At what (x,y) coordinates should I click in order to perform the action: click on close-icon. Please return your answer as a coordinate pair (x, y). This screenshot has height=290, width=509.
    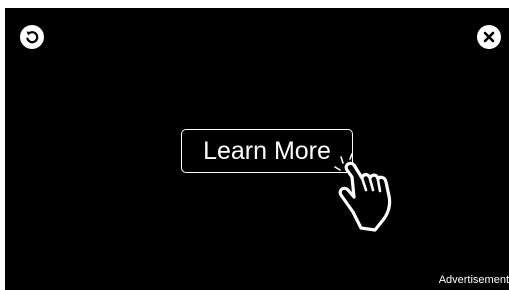
    Looking at the image, I should click on (489, 37).